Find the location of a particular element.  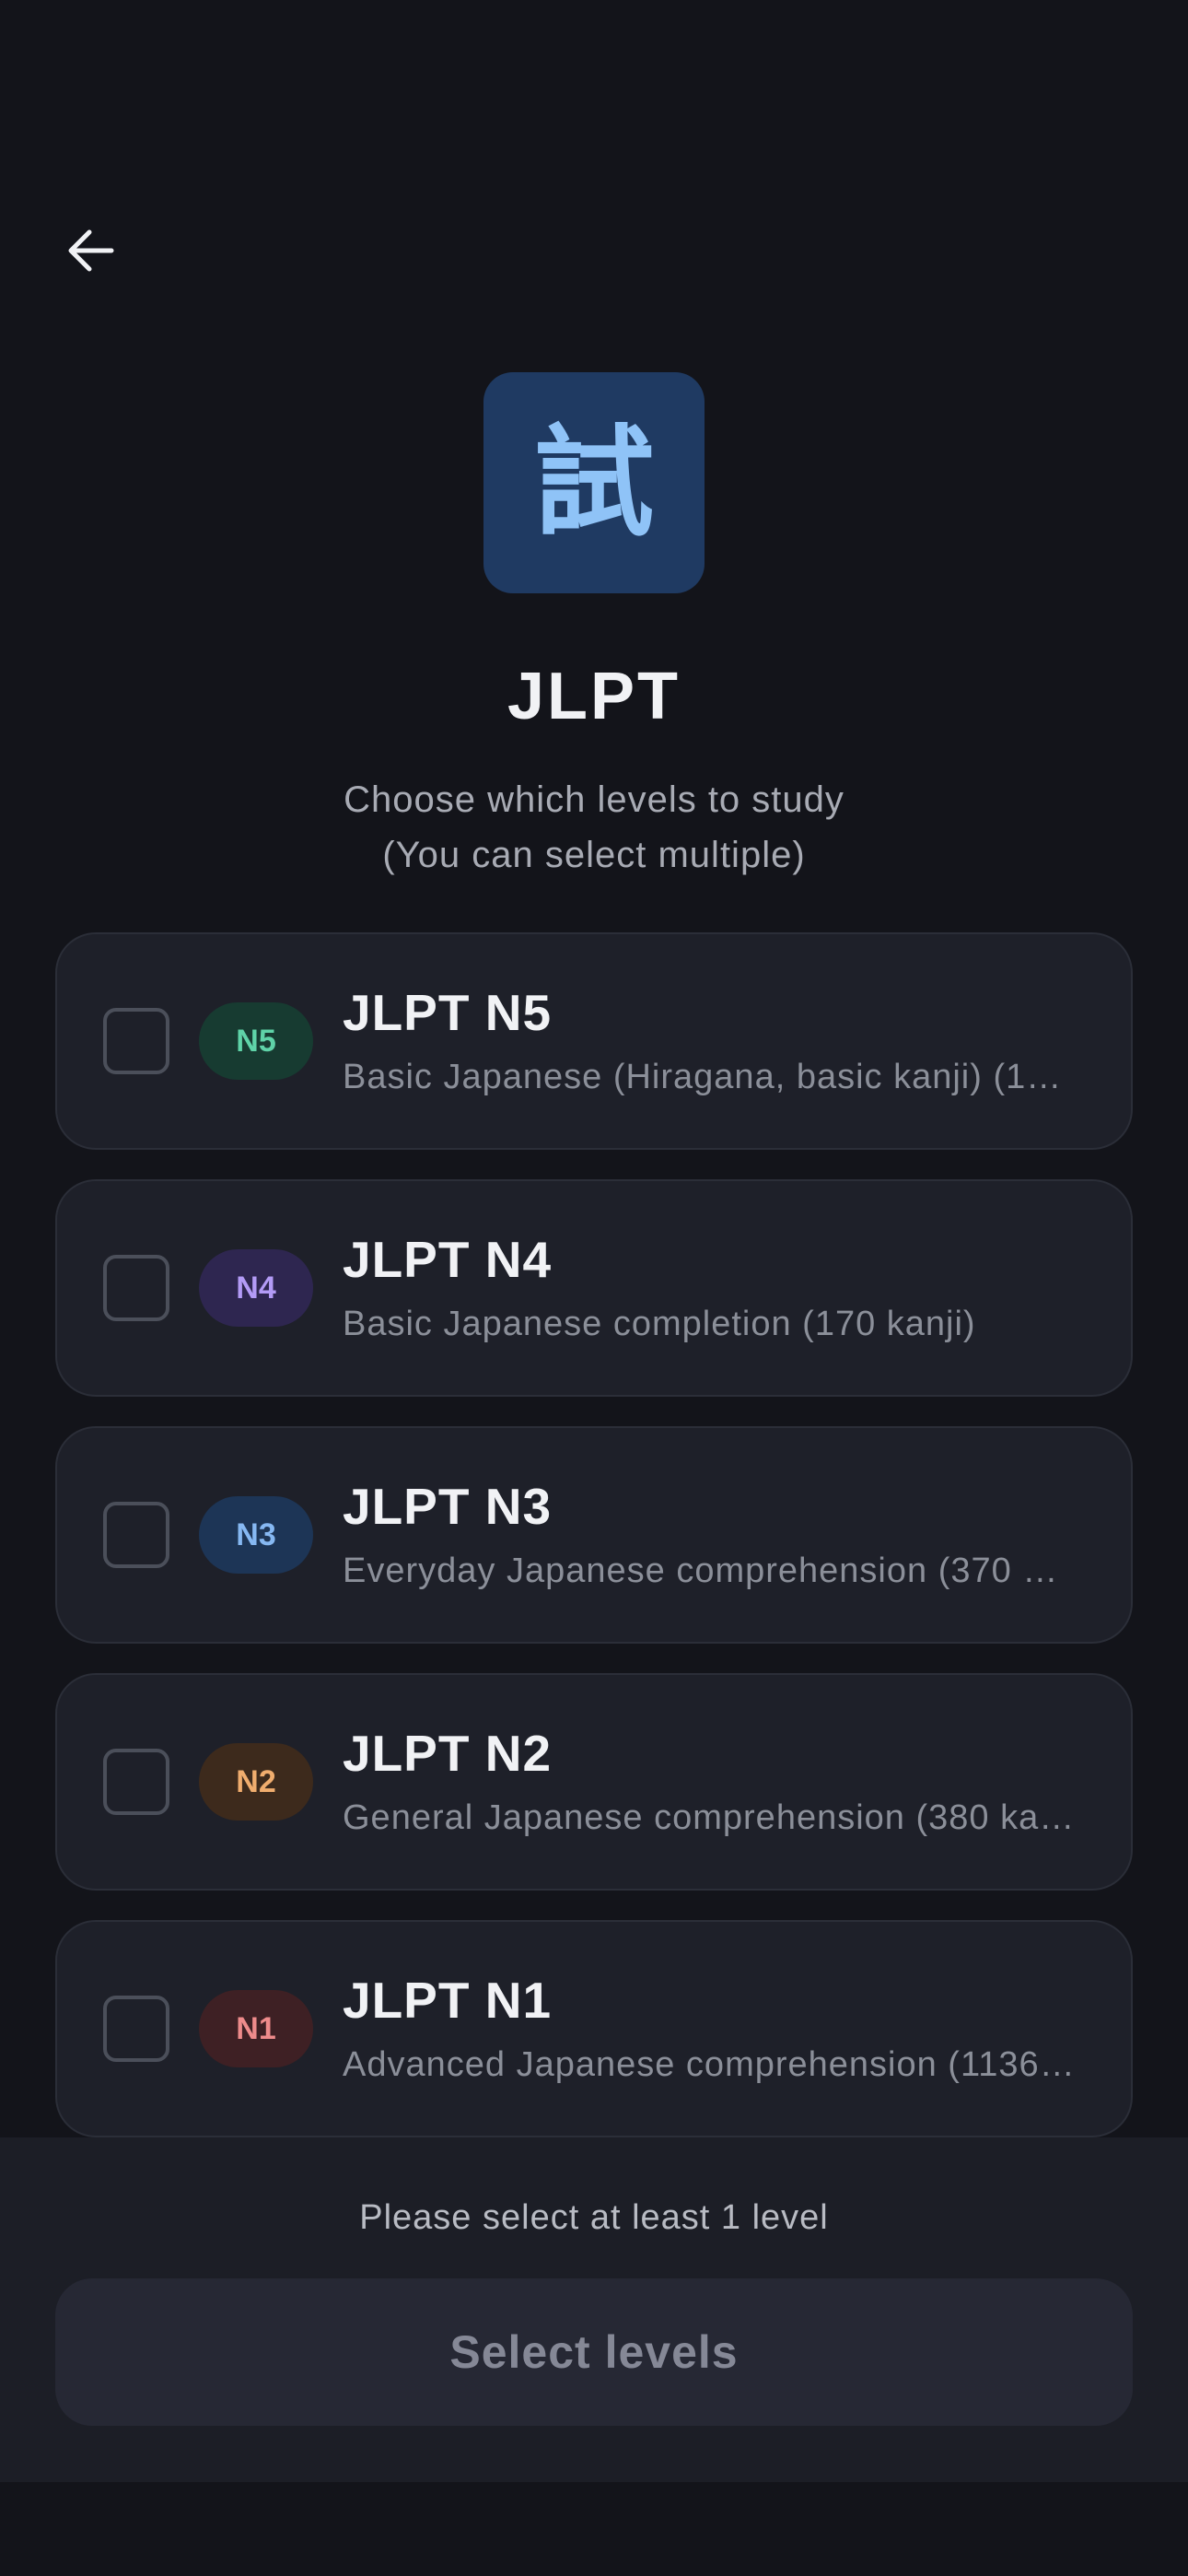

arrow-left-icon is located at coordinates (91, 250).